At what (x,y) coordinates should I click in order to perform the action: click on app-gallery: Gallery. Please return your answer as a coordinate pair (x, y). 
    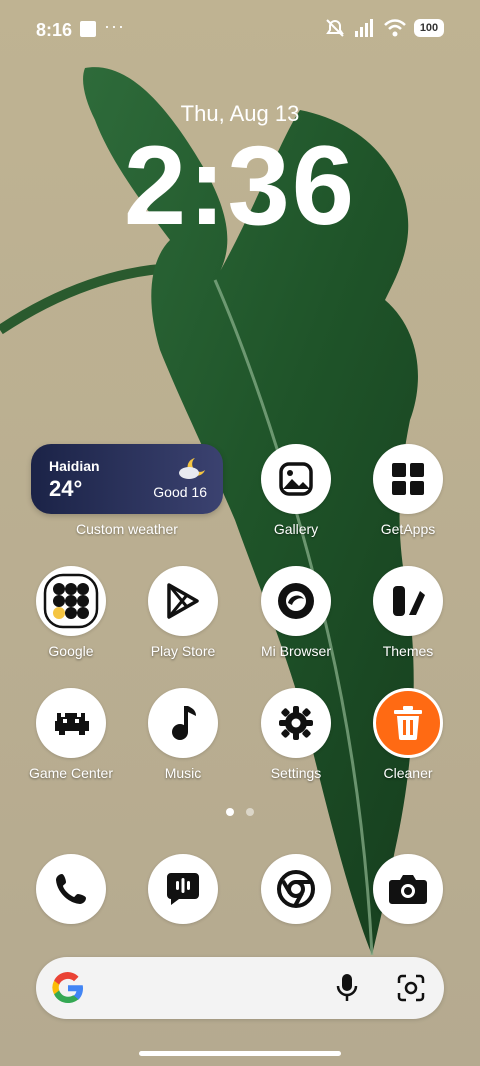
    Looking at the image, I should click on (296, 490).